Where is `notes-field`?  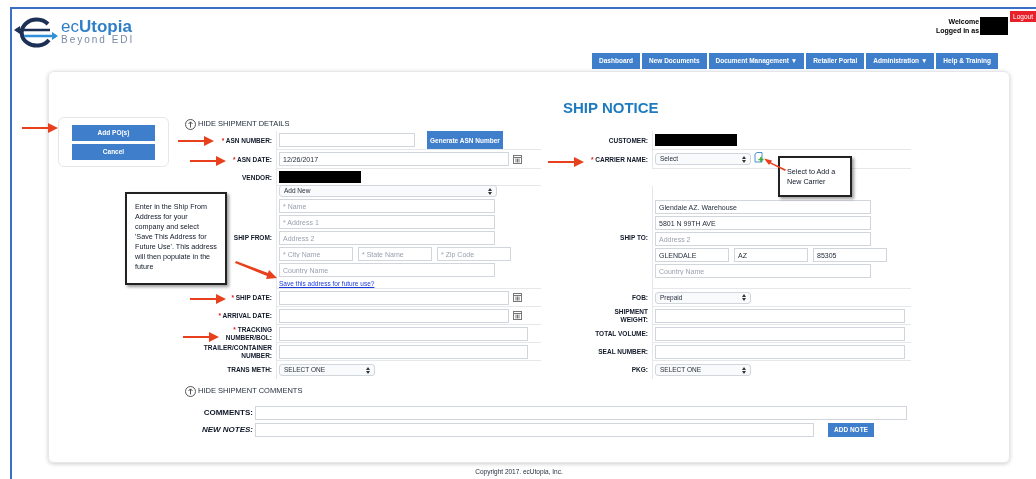
notes-field is located at coordinates (534, 430).